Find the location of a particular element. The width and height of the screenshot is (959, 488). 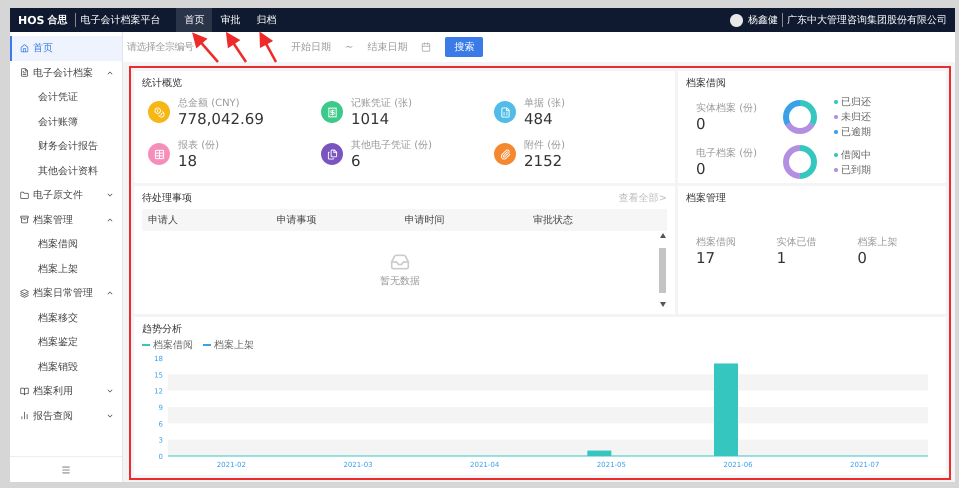

sidebar-item: 档案管理 is located at coordinates (66, 220).